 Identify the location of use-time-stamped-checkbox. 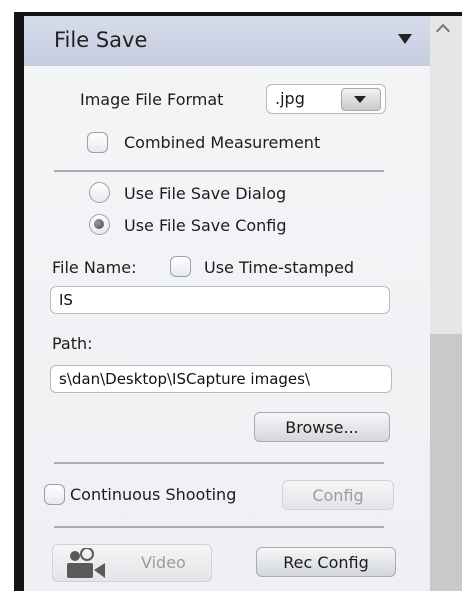
(180, 266).